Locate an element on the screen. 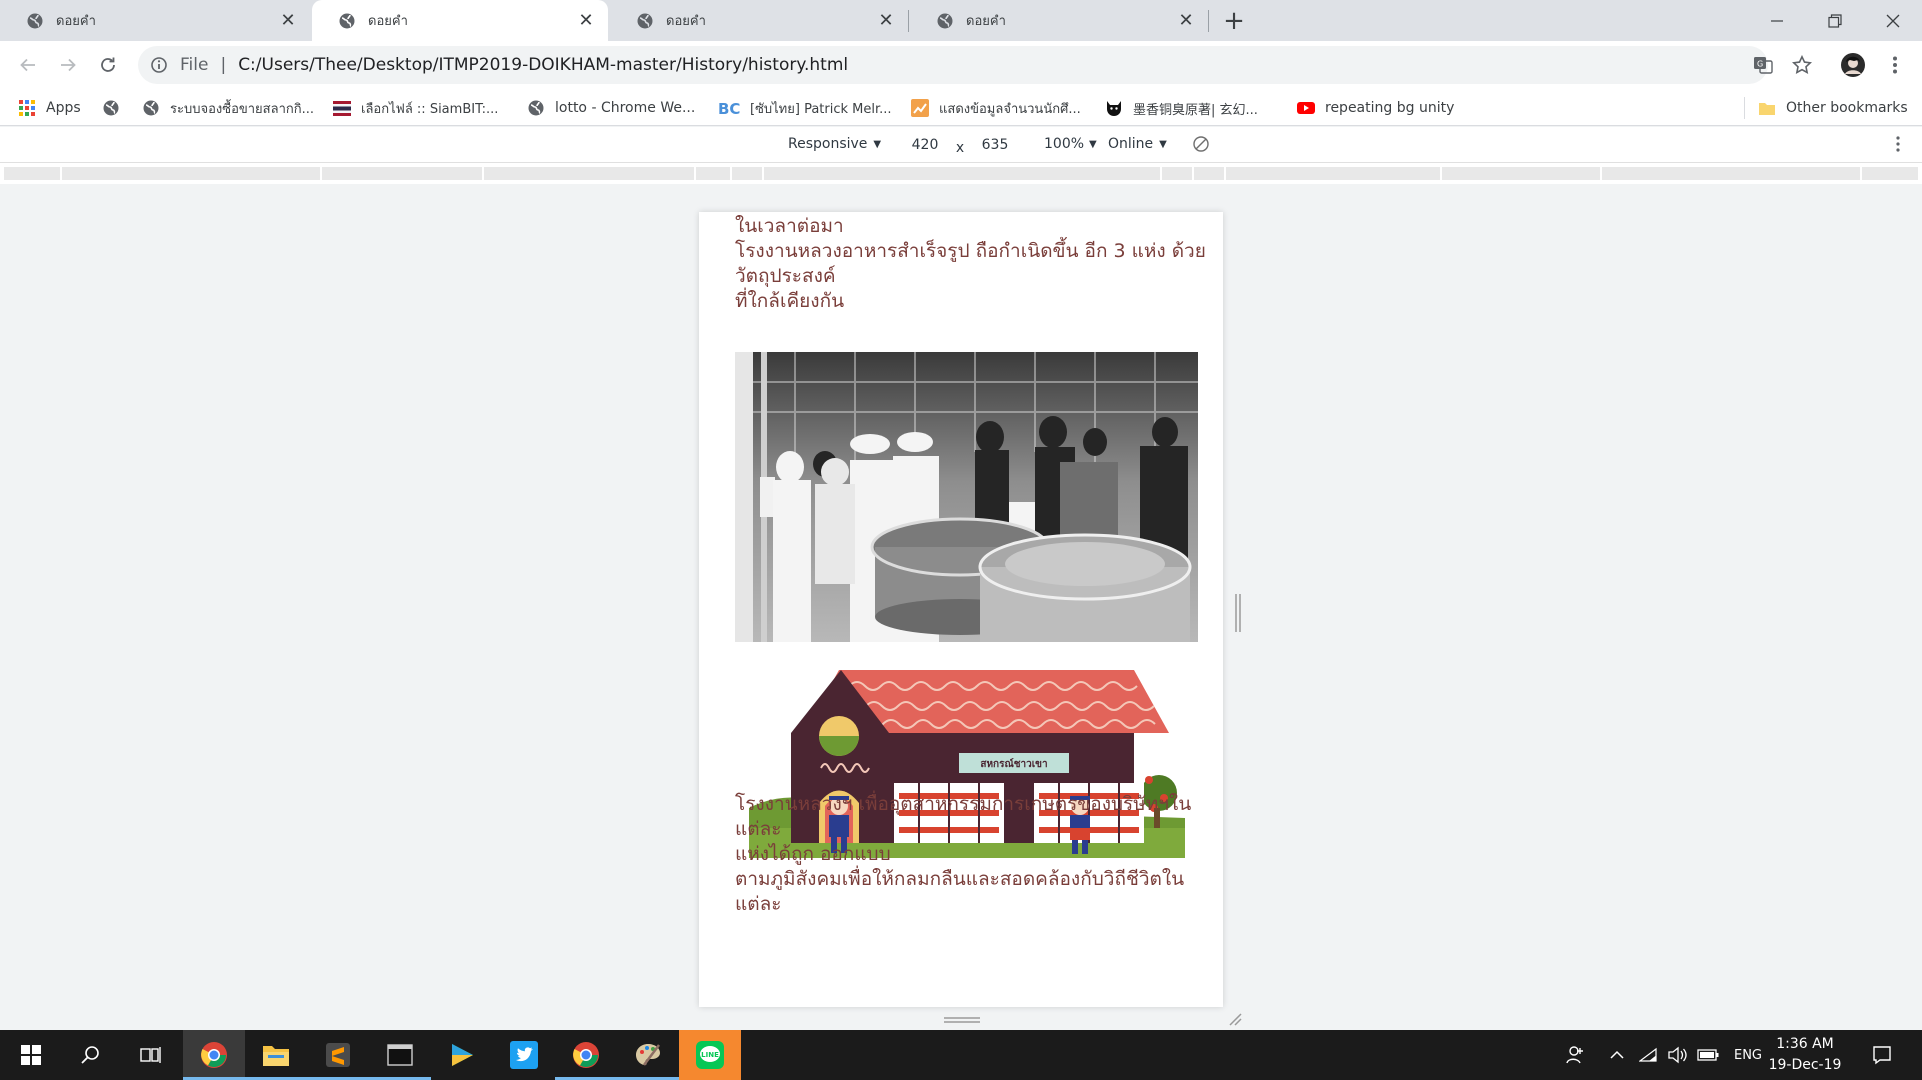  bookmark-globe is located at coordinates (116, 108).